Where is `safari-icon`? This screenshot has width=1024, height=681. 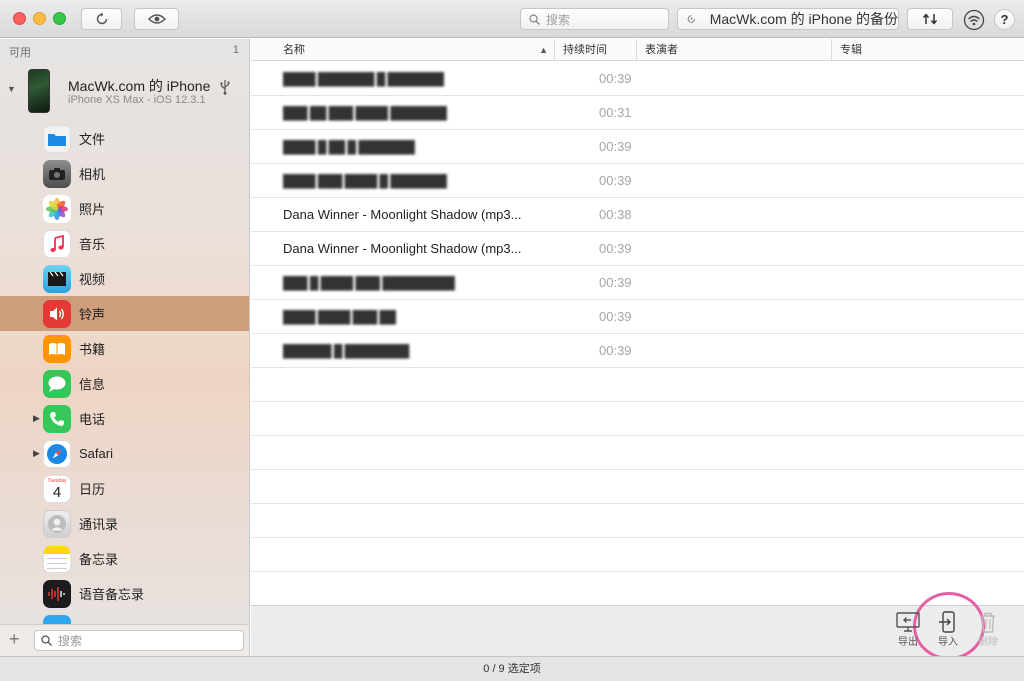 safari-icon is located at coordinates (57, 453).